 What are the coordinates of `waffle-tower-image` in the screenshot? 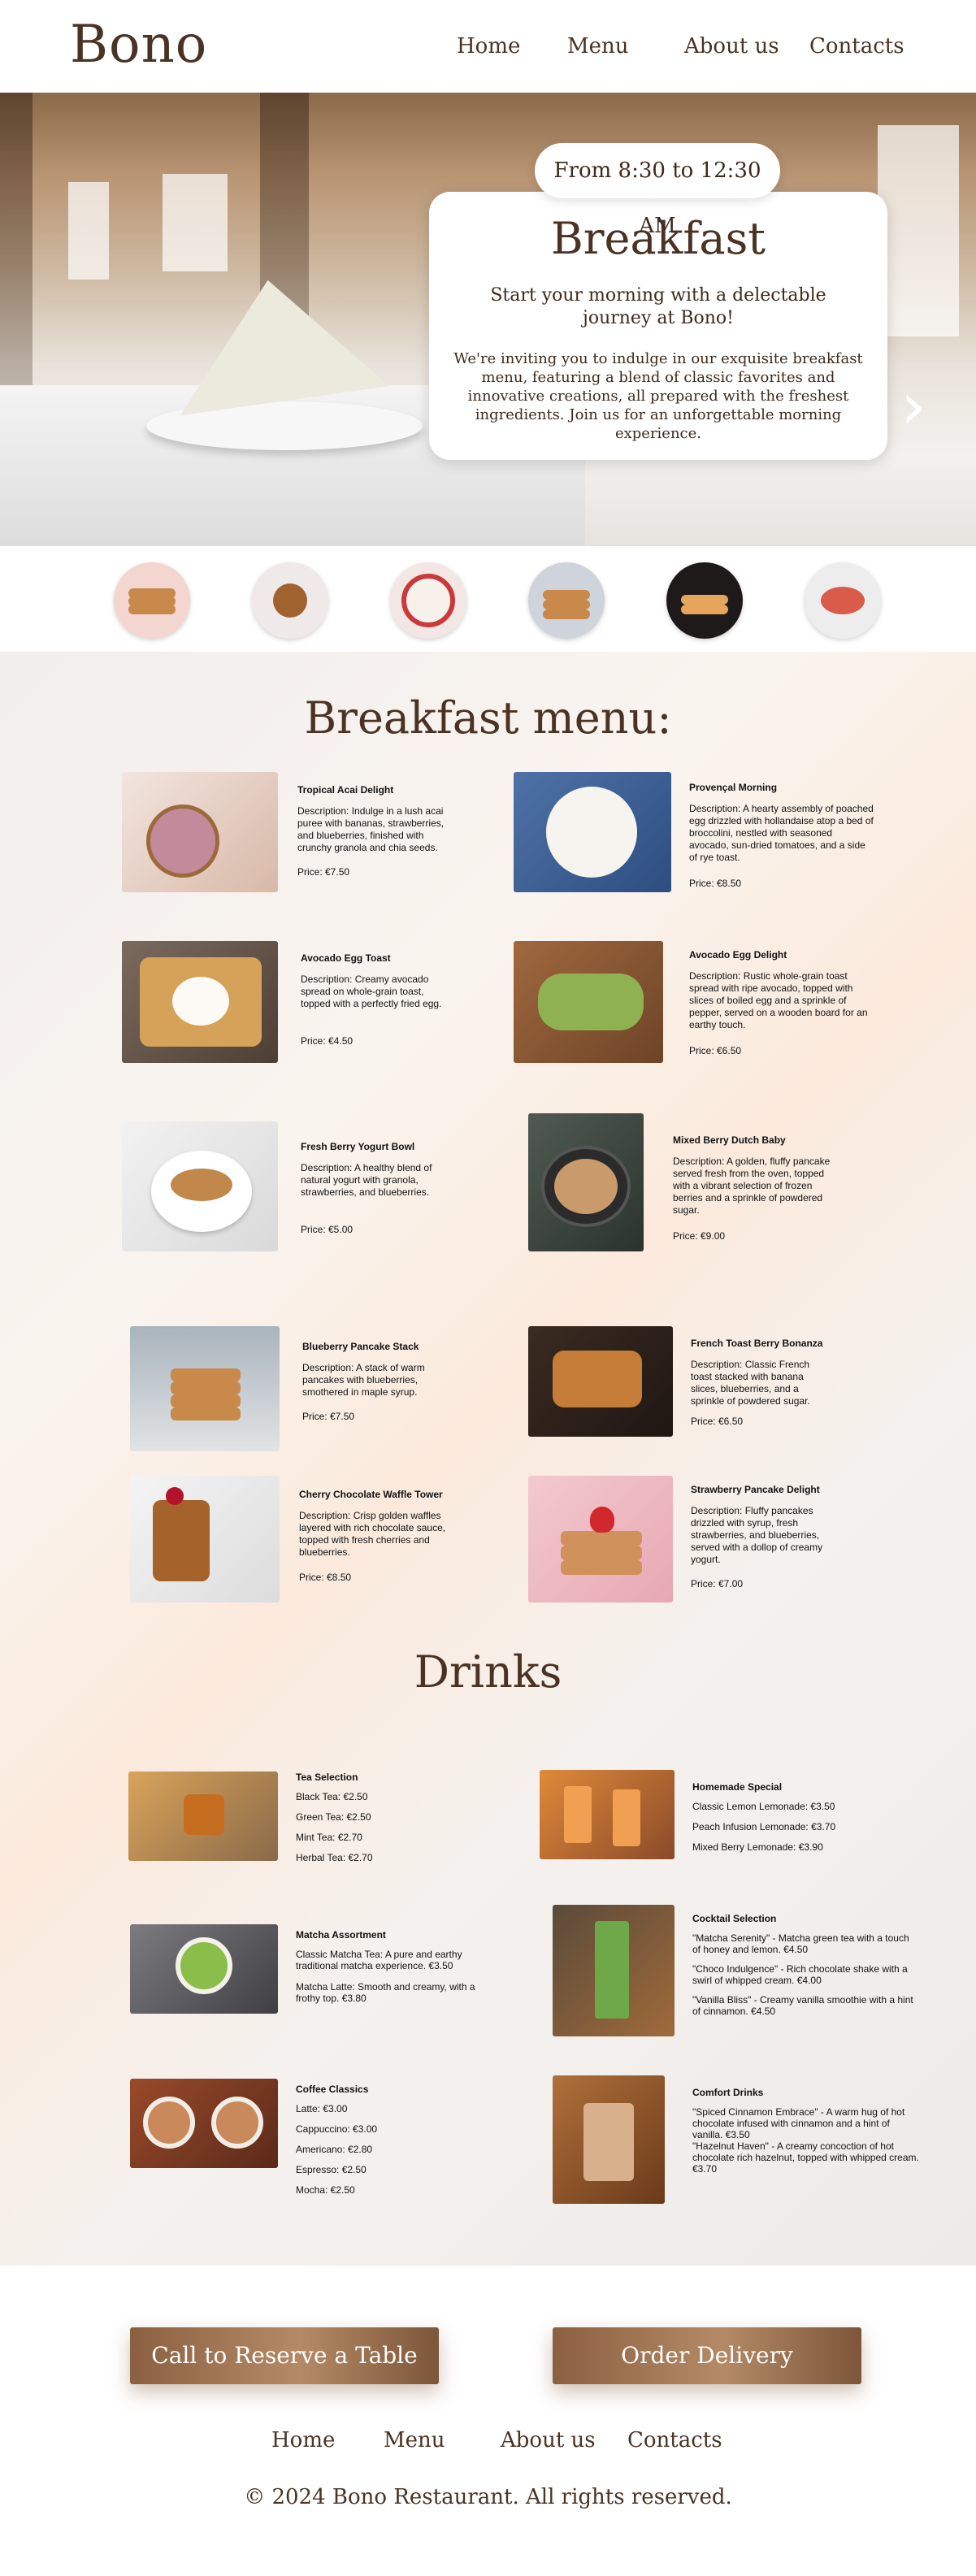 It's located at (205, 1539).